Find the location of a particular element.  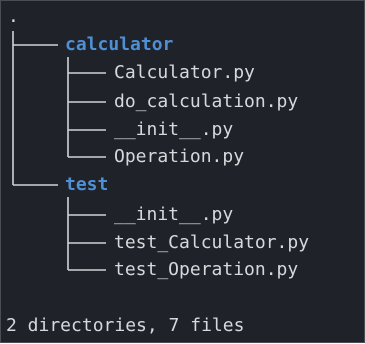

directory-calculator: calculator is located at coordinates (119, 44).